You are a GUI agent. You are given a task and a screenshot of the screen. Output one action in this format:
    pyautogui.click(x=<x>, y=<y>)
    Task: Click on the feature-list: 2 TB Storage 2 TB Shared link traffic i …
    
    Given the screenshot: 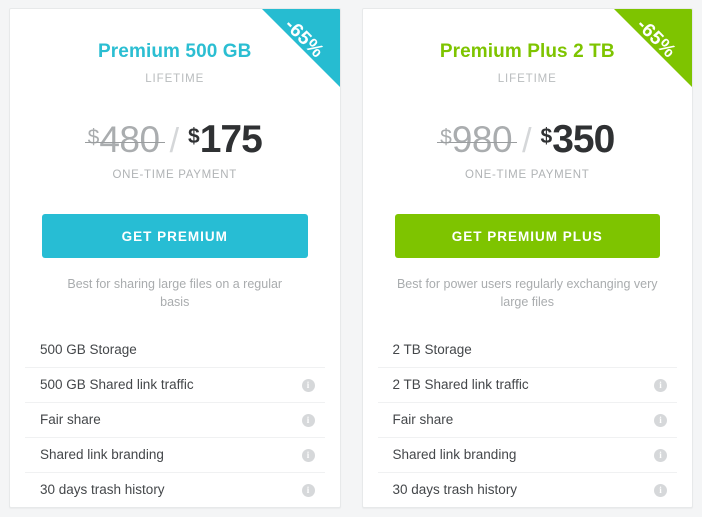 What is the action you would take?
    pyautogui.click(x=527, y=420)
    